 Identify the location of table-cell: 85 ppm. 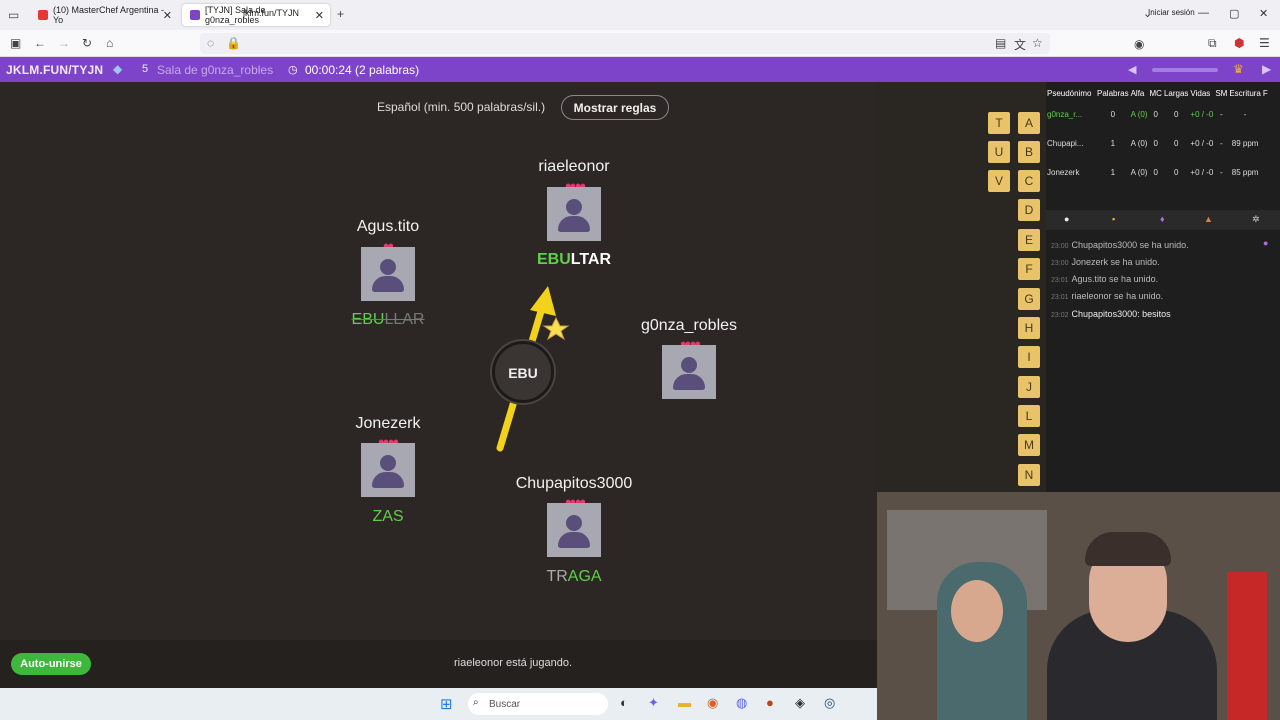
(1245, 172).